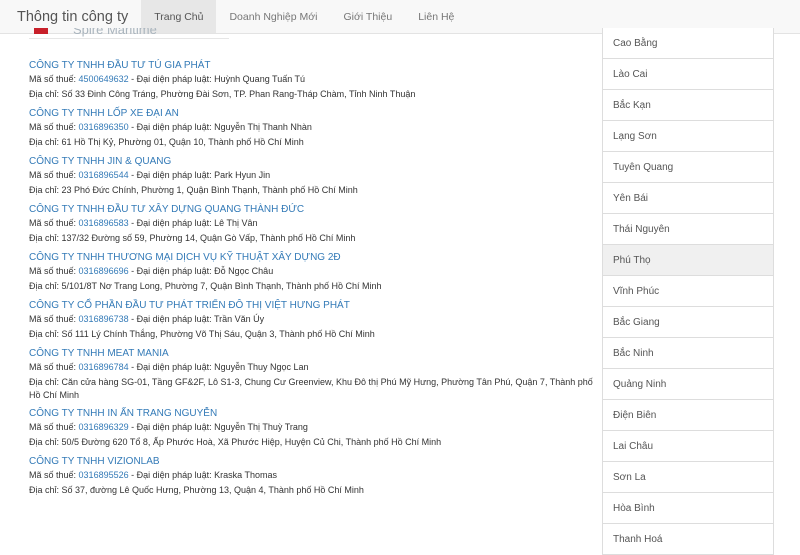 This screenshot has width=800, height=555. What do you see at coordinates (688, 477) in the screenshot?
I see `province-item: Sơn La` at bounding box center [688, 477].